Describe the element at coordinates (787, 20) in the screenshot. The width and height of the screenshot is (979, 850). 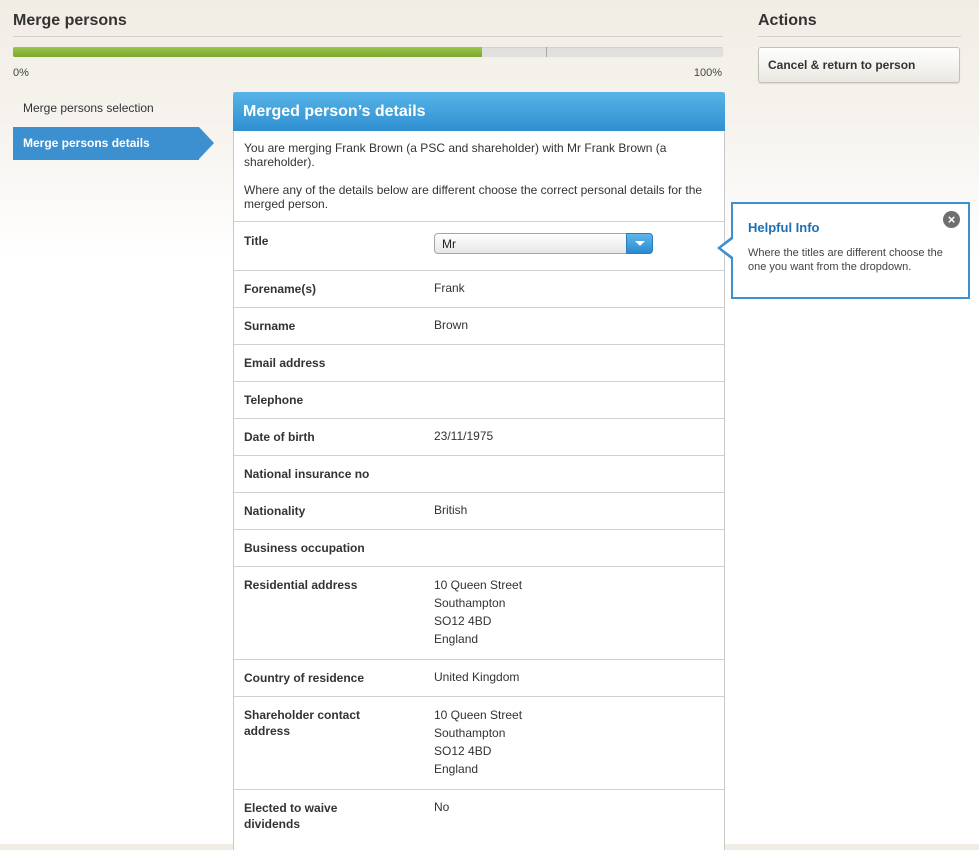
I see `actions-title: Actions` at that location.